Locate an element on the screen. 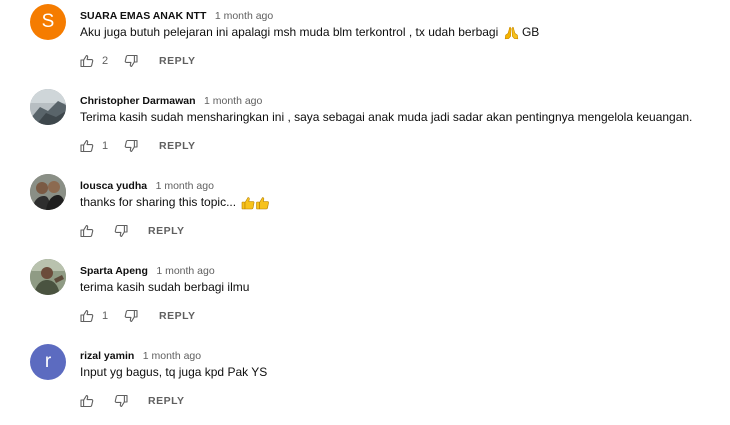 The width and height of the screenshot is (730, 425). avatar: r is located at coordinates (48, 362).